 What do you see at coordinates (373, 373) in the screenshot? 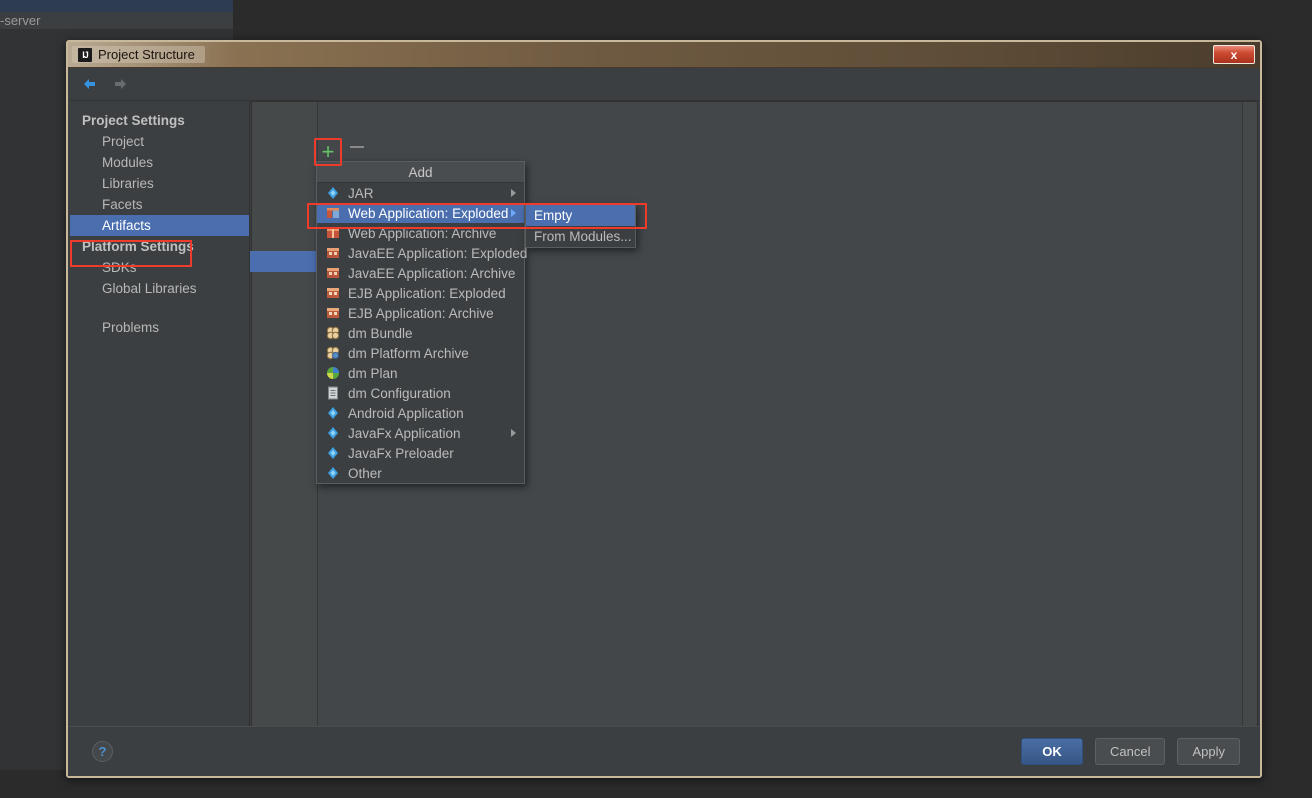
I see `menu-item-label: dm Plan` at bounding box center [373, 373].